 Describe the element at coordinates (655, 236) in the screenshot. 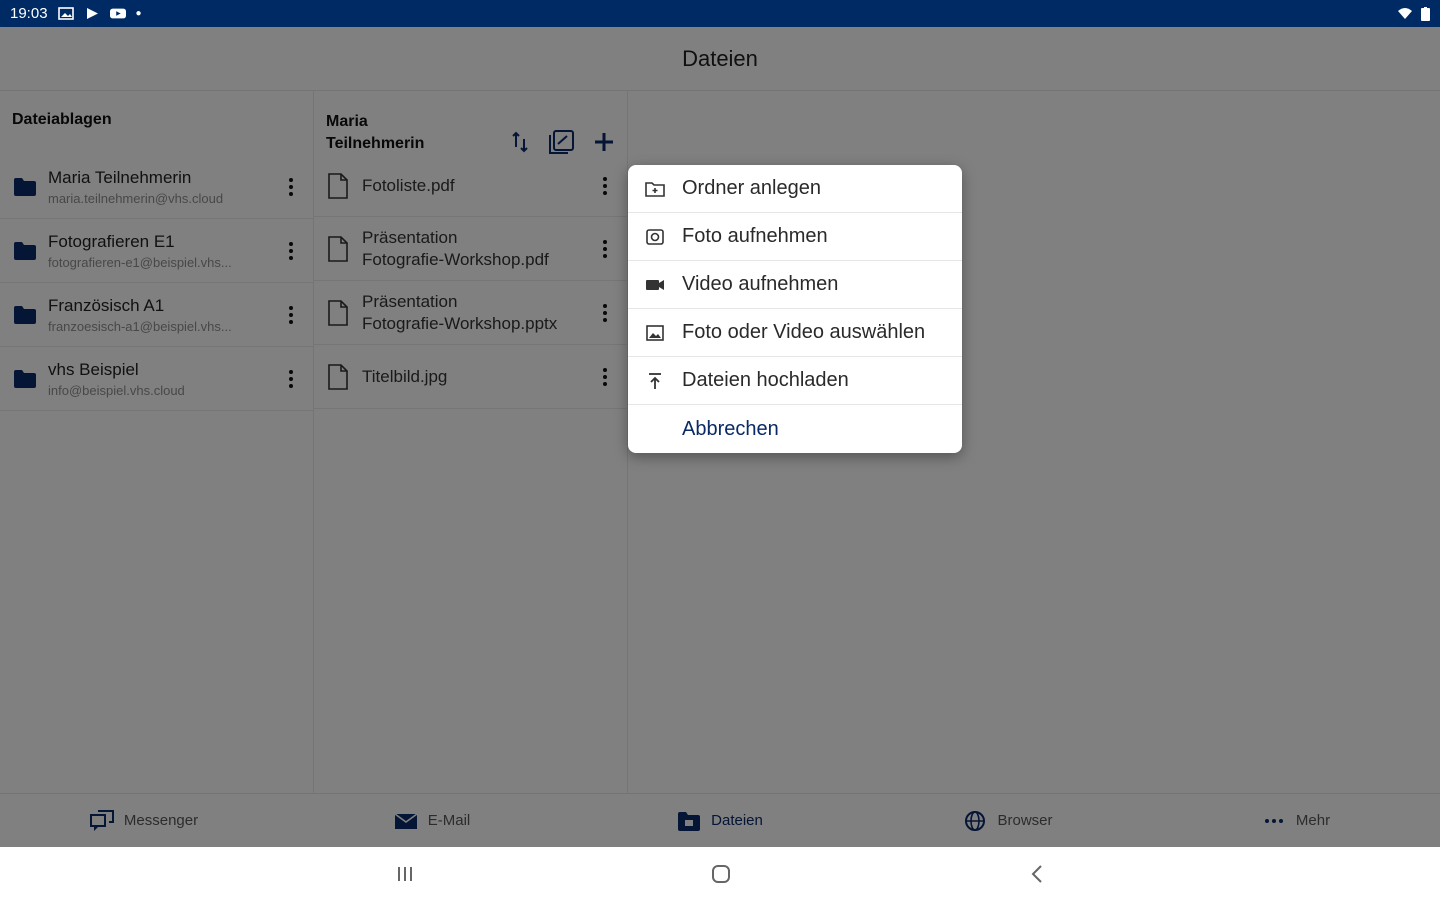

I see `camera-icon` at that location.